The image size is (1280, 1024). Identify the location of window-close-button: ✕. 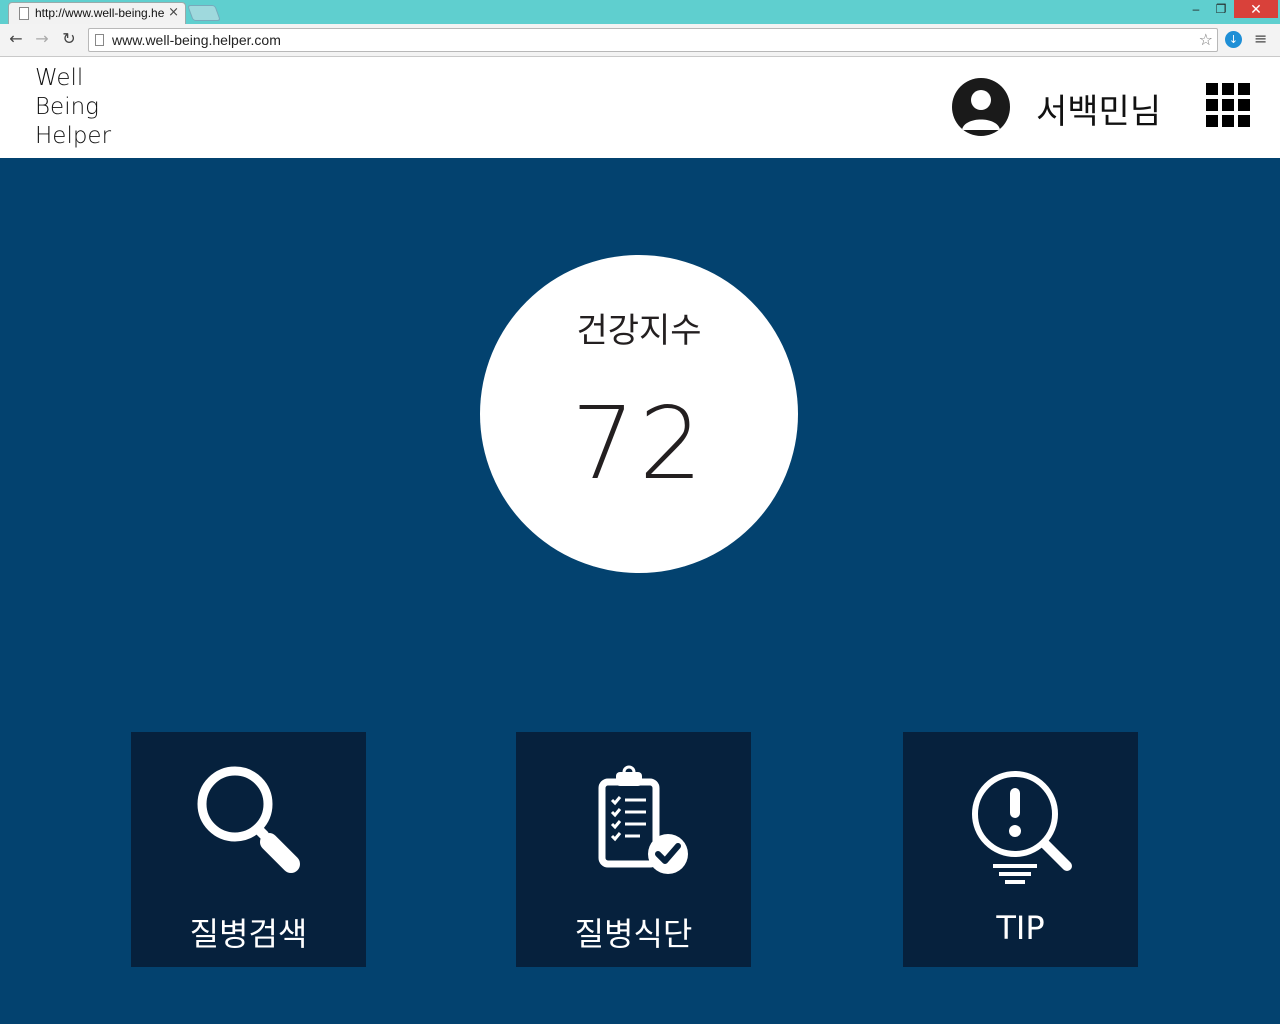
(1256, 9).